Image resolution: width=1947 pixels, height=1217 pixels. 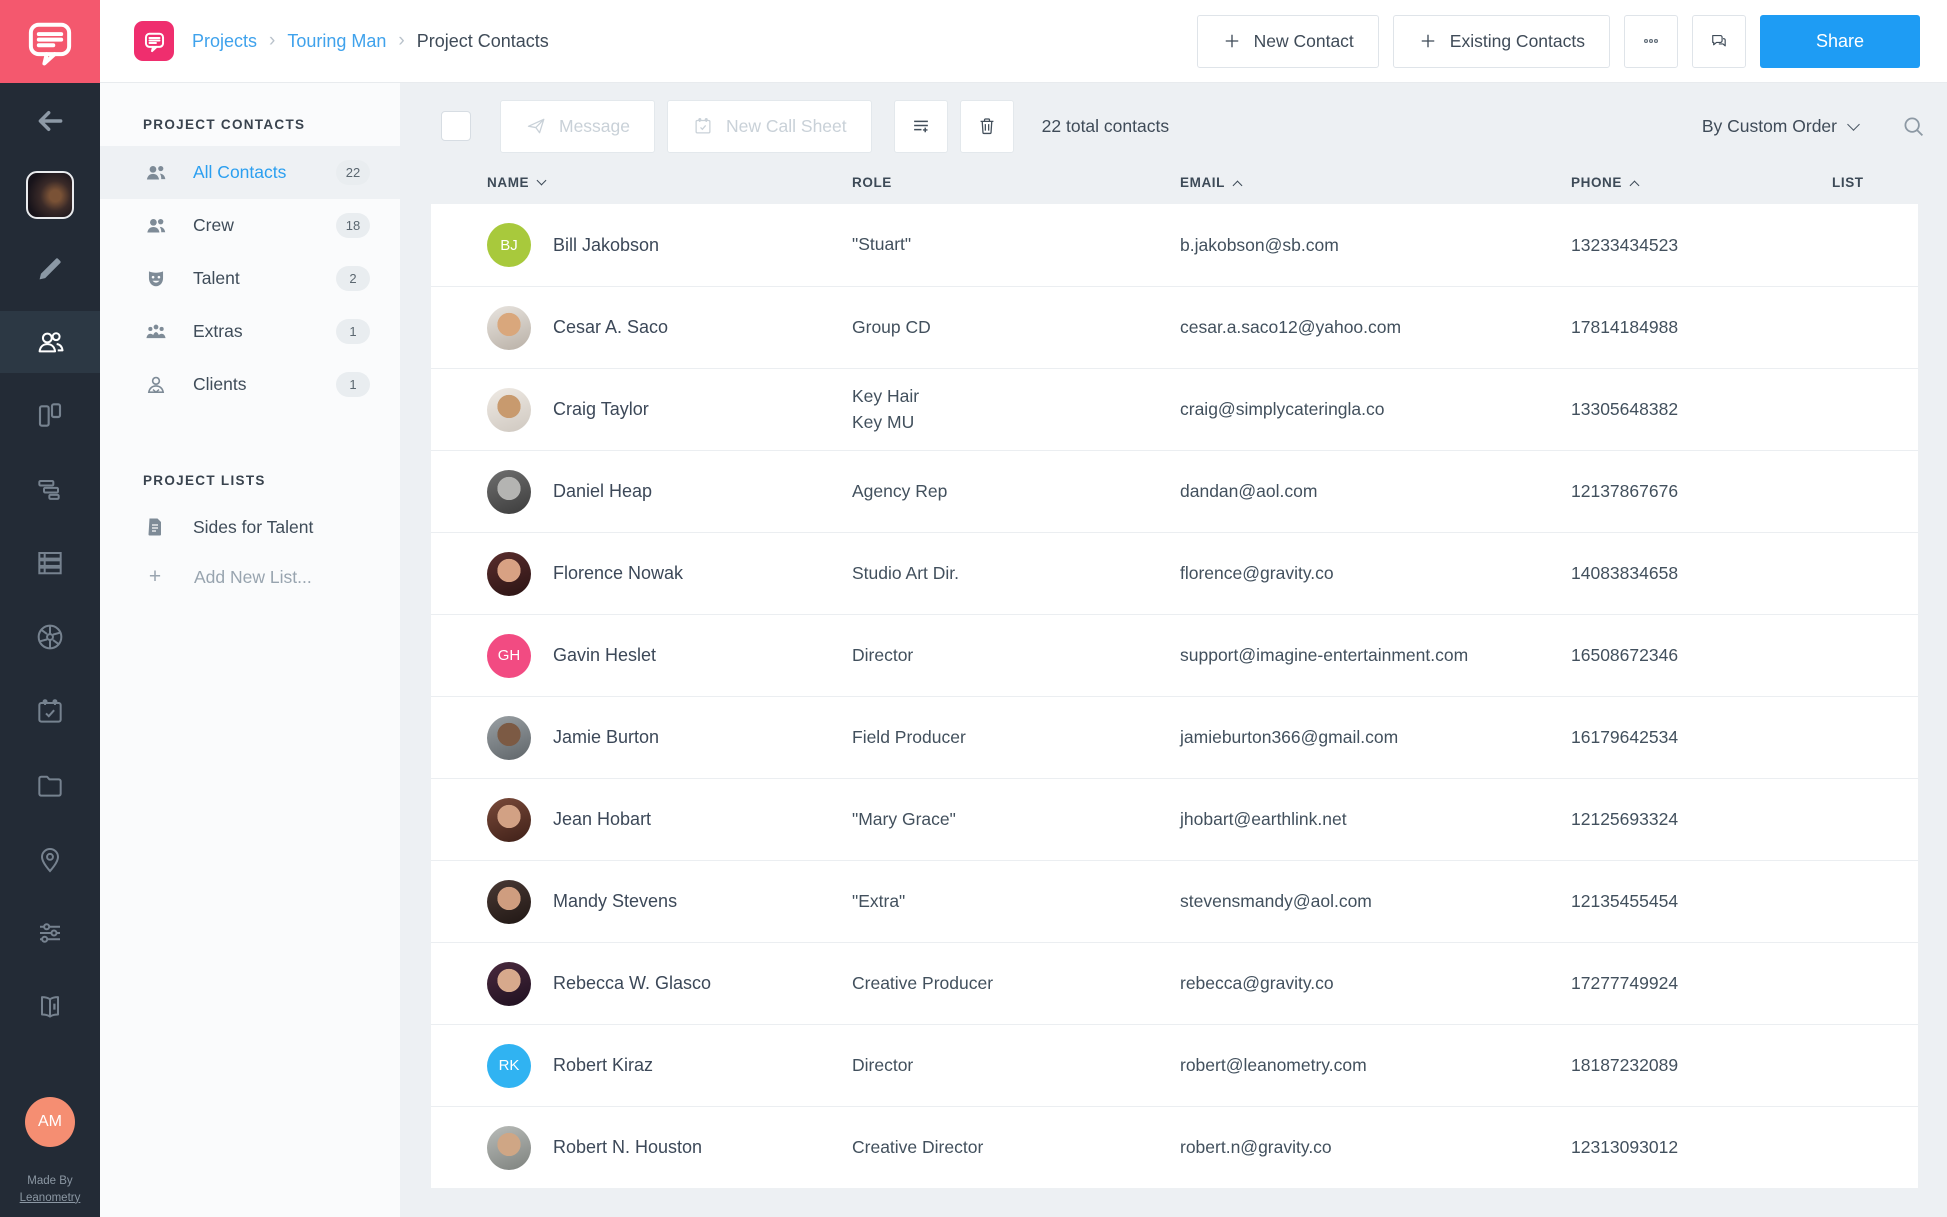 What do you see at coordinates (1287, 41) in the screenshot?
I see `new-contact-button: New Contact` at bounding box center [1287, 41].